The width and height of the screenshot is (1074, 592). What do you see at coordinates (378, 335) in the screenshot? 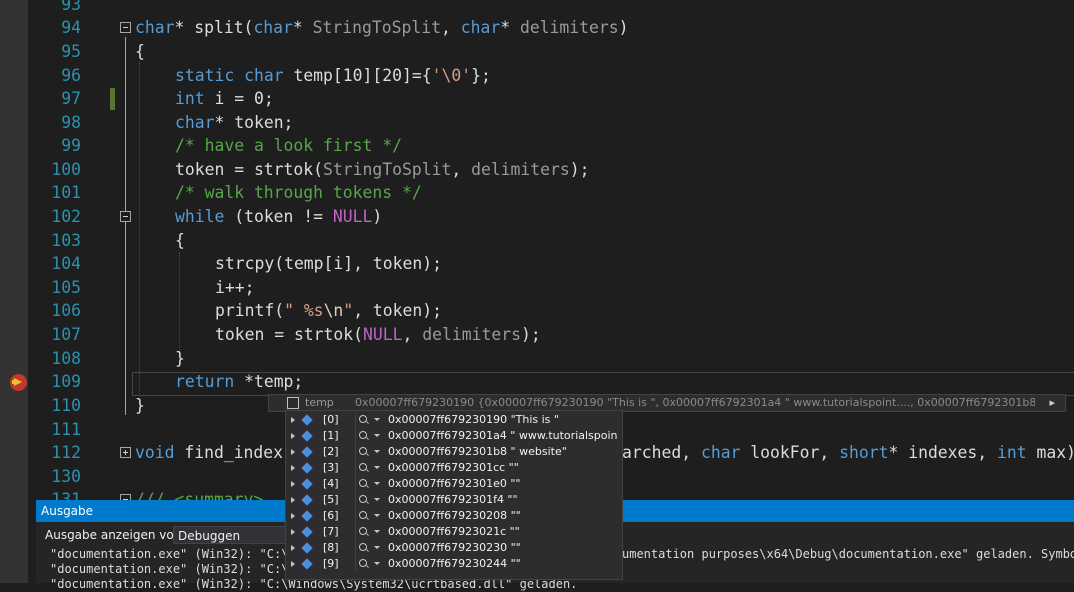
I see `code-text: token = strtok(NULL, delimiters);` at bounding box center [378, 335].